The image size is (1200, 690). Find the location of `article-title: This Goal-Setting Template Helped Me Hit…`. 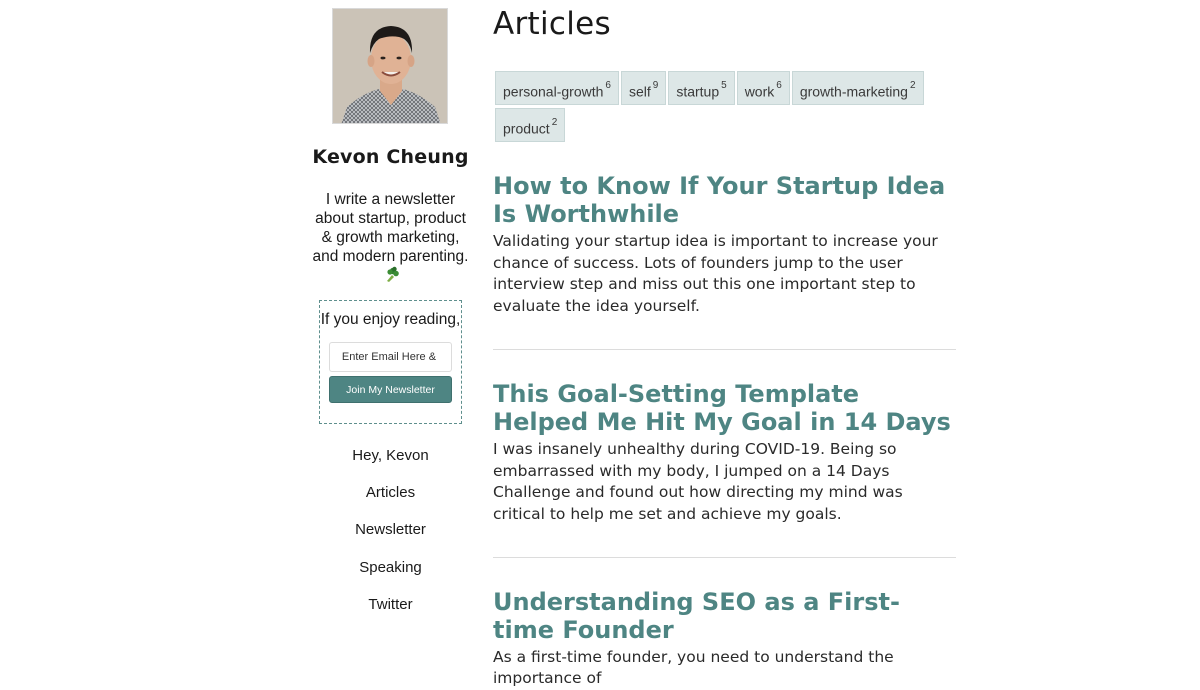

article-title: This Goal-Setting Template Helped Me Hit… is located at coordinates (724, 408).